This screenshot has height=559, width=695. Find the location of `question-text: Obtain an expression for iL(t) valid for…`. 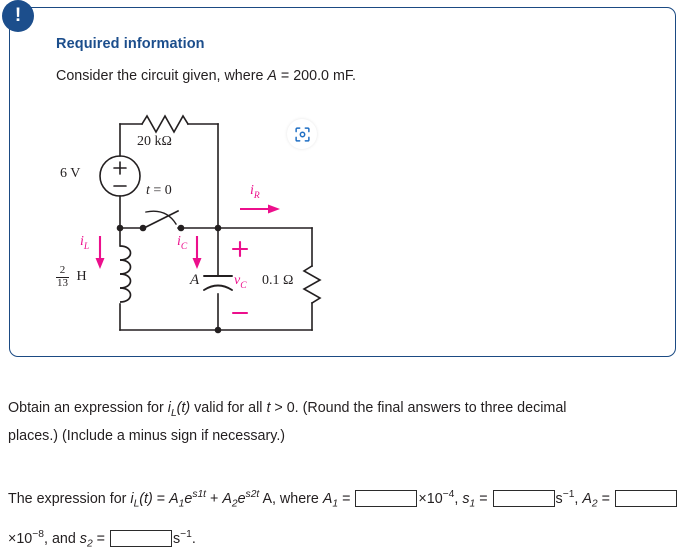

question-text: Obtain an expression for iL(t) valid for… is located at coordinates (348, 422).